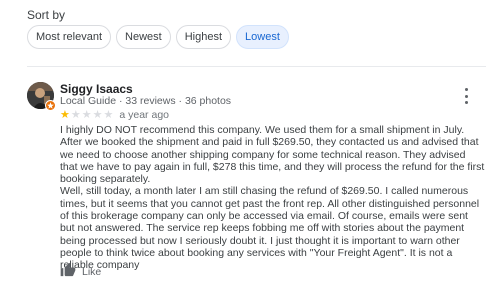 The image size is (500, 282). Describe the element at coordinates (80, 272) in the screenshot. I see `like-button: Like` at that location.